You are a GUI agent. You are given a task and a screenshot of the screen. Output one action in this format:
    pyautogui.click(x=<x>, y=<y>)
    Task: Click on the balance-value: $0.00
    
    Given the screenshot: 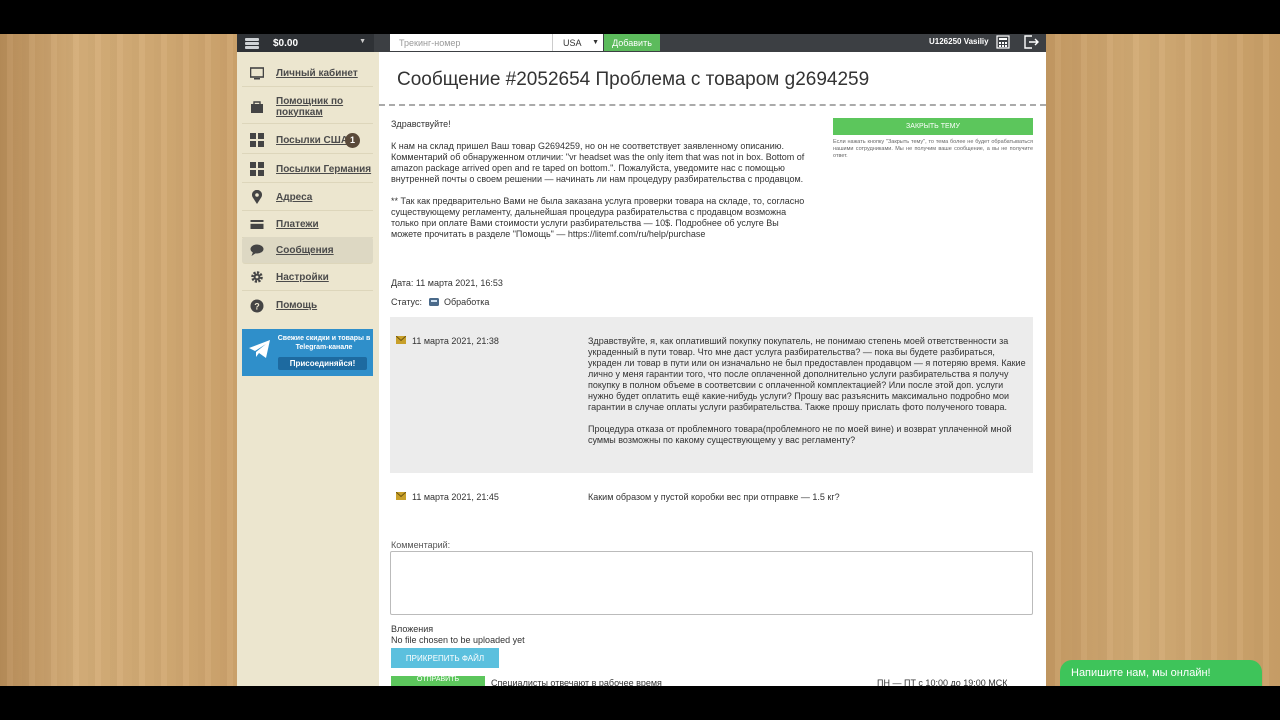 What is the action you would take?
    pyautogui.click(x=286, y=43)
    